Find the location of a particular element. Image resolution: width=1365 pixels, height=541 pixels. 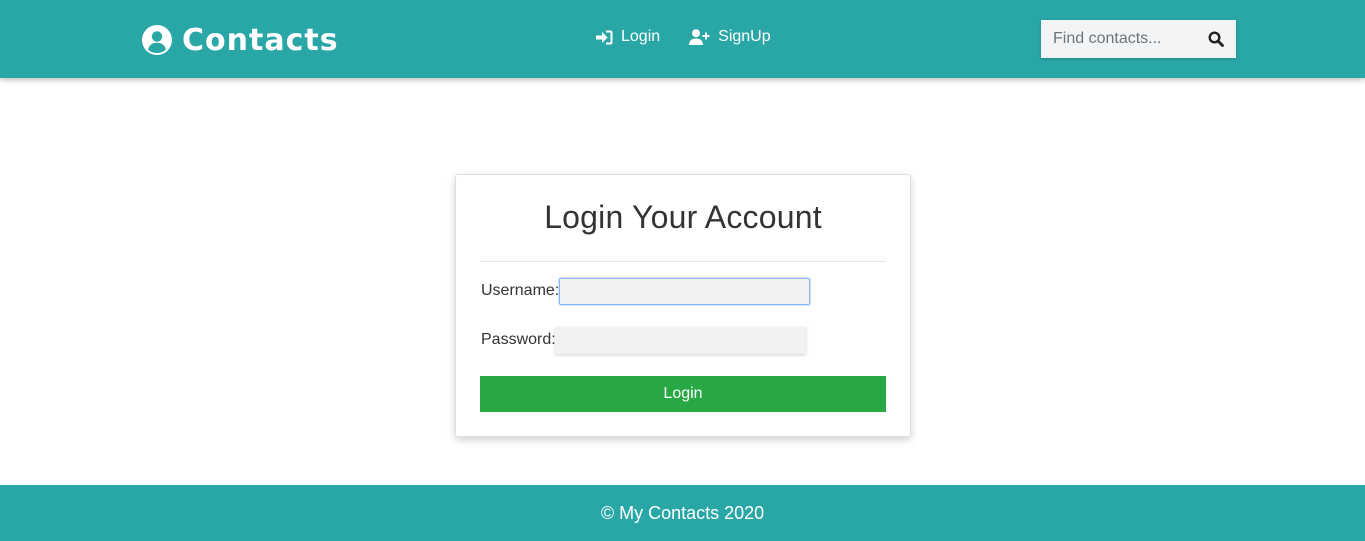

brand-link: Contacts is located at coordinates (240, 40).